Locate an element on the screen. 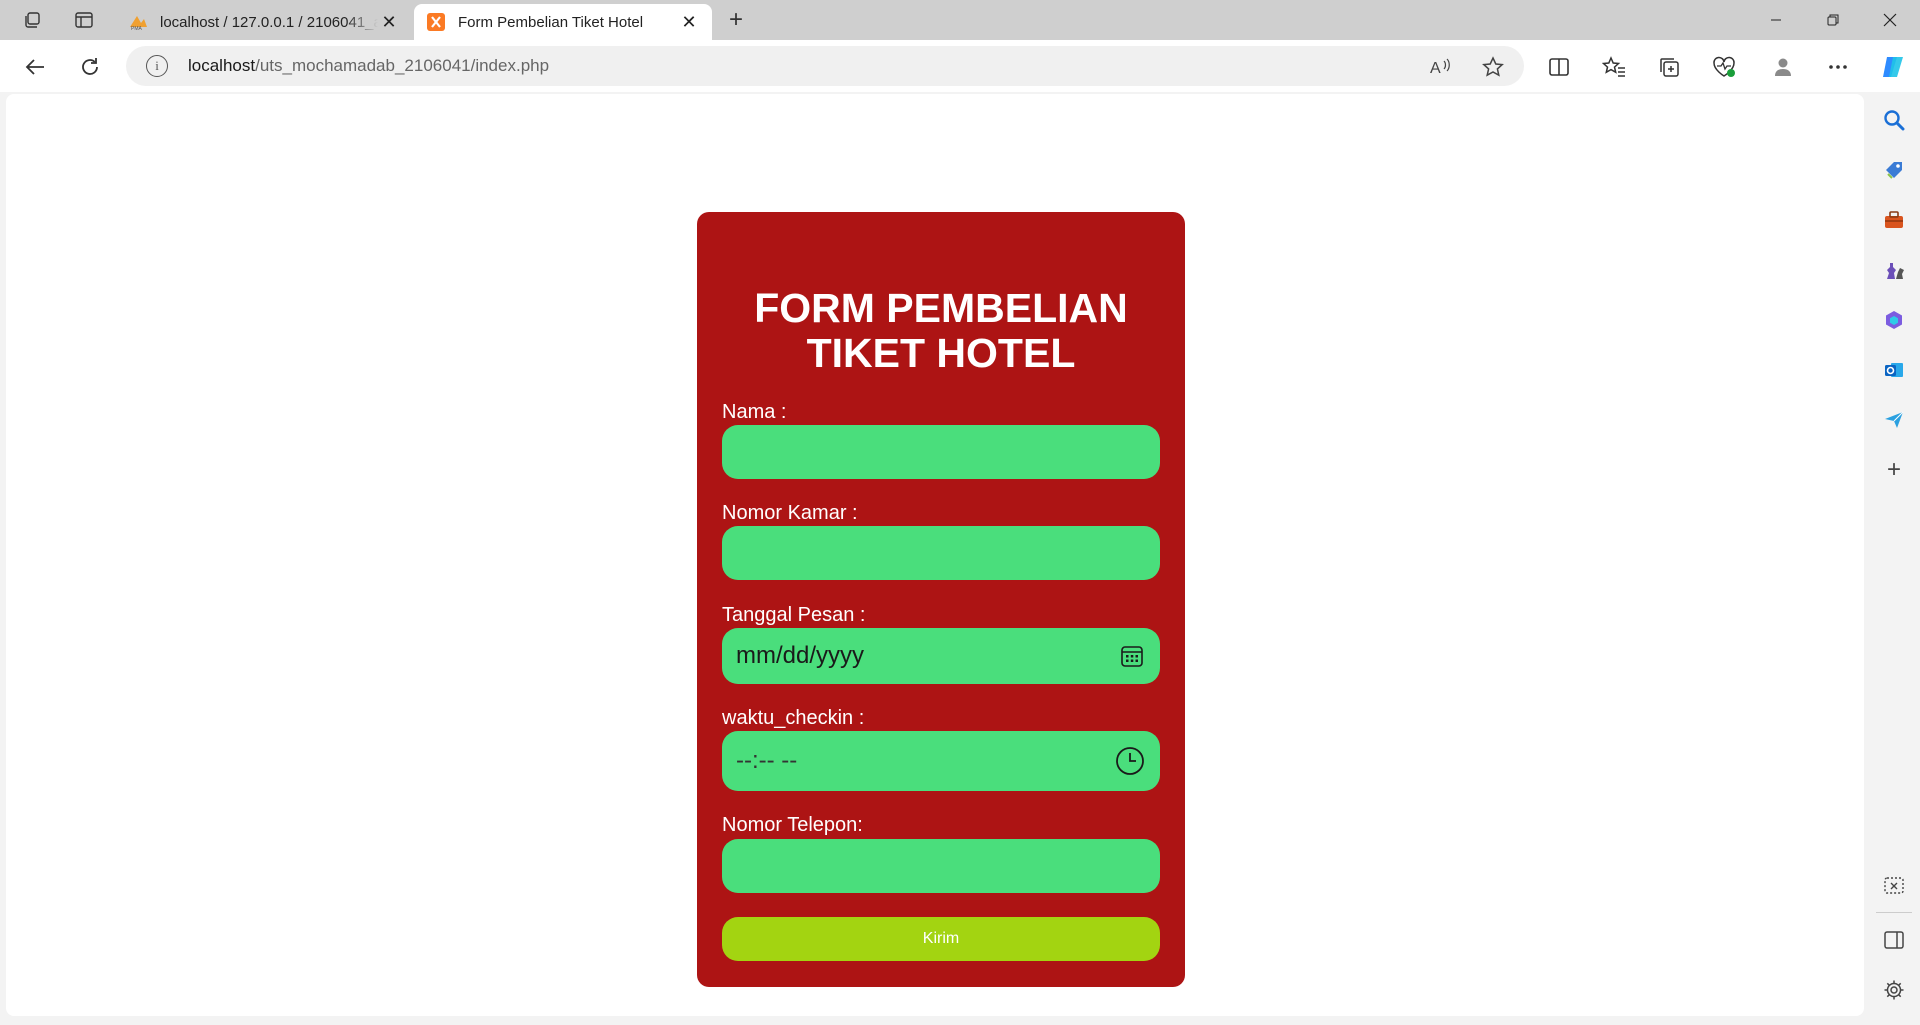 The height and width of the screenshot is (1025, 1920). tanggal-pesan-label: Tanggal Pesan : is located at coordinates (794, 615).